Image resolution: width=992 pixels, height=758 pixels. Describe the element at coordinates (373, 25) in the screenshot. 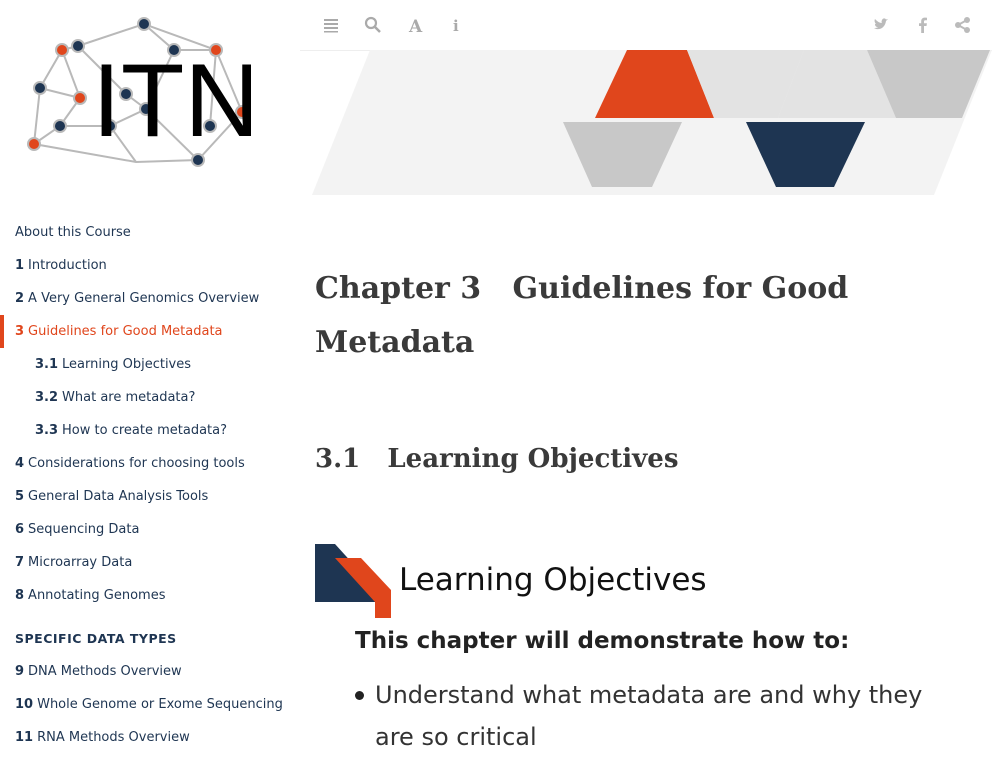

I see `search-icon` at that location.